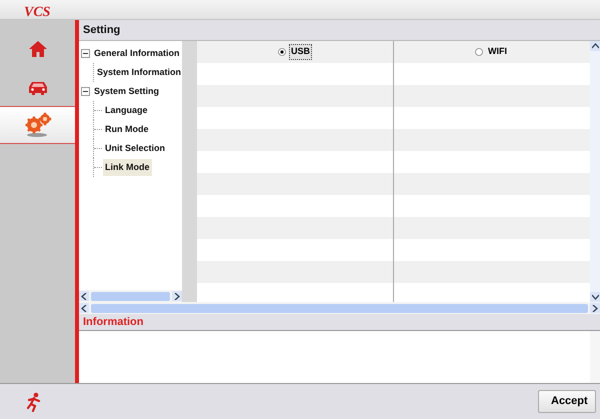 This screenshot has width=600, height=419. Describe the element at coordinates (126, 129) in the screenshot. I see `tree-item: Run Mode` at that location.